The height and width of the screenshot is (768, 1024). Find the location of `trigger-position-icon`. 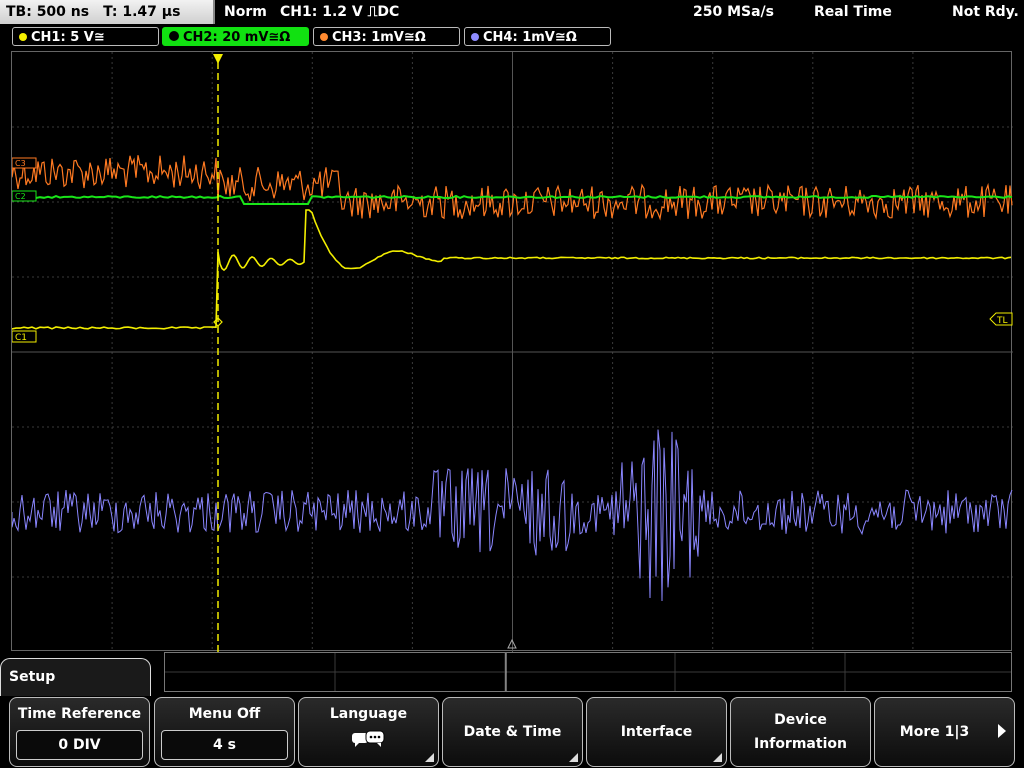

trigger-position-icon is located at coordinates (218, 59).